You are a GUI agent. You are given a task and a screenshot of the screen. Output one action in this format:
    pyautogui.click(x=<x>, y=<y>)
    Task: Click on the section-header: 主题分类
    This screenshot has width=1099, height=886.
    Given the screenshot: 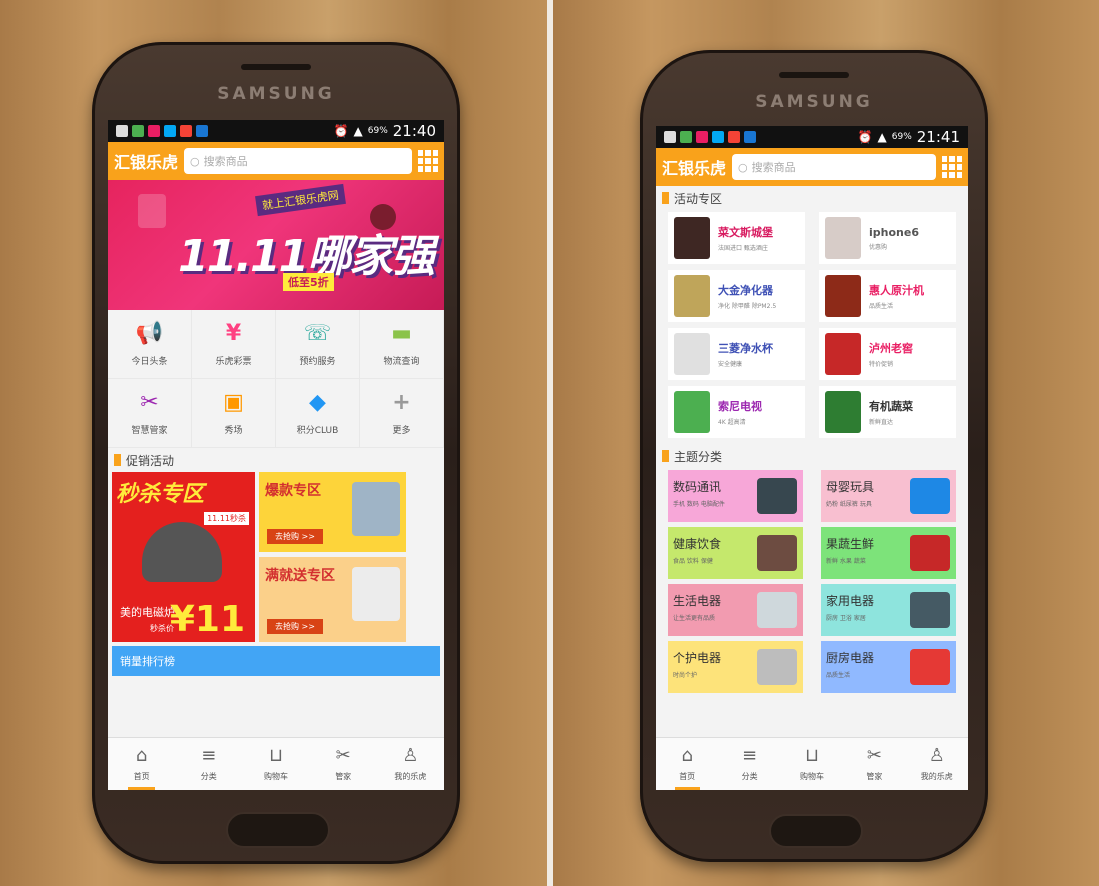 What is the action you would take?
    pyautogui.click(x=812, y=456)
    